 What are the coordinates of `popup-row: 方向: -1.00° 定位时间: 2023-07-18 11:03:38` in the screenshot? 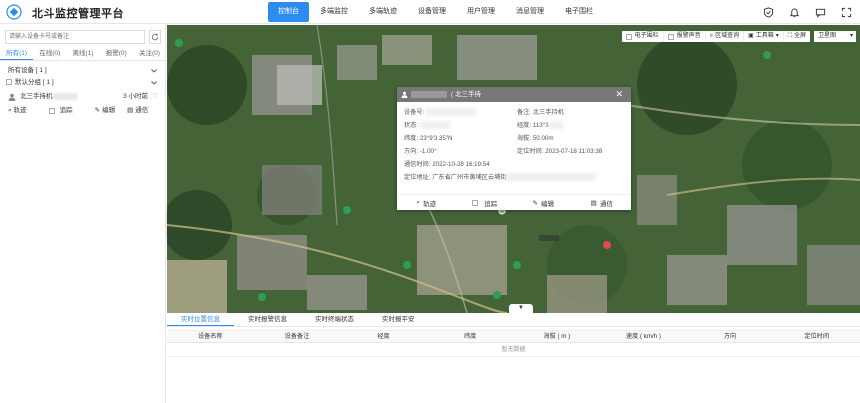 It's located at (514, 151).